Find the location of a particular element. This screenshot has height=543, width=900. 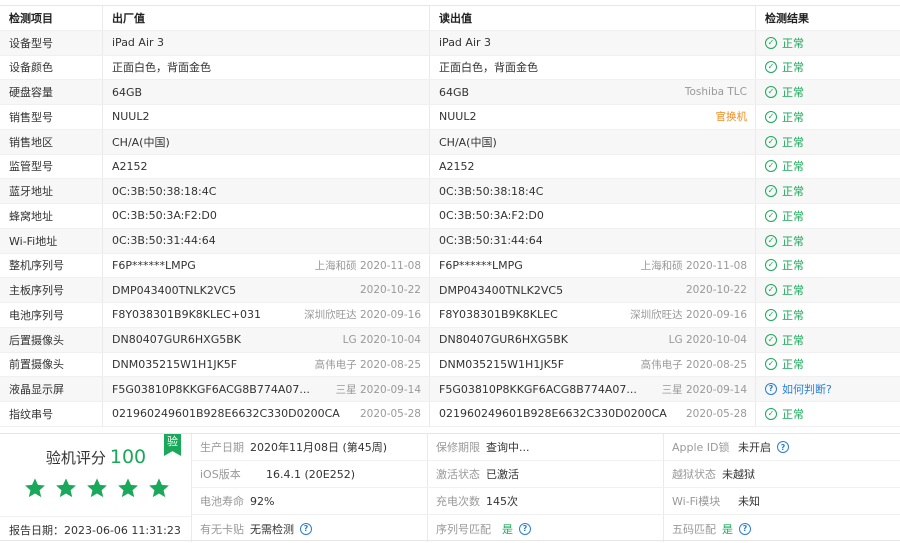

detail-label: 序列号匹配 is located at coordinates (463, 529).